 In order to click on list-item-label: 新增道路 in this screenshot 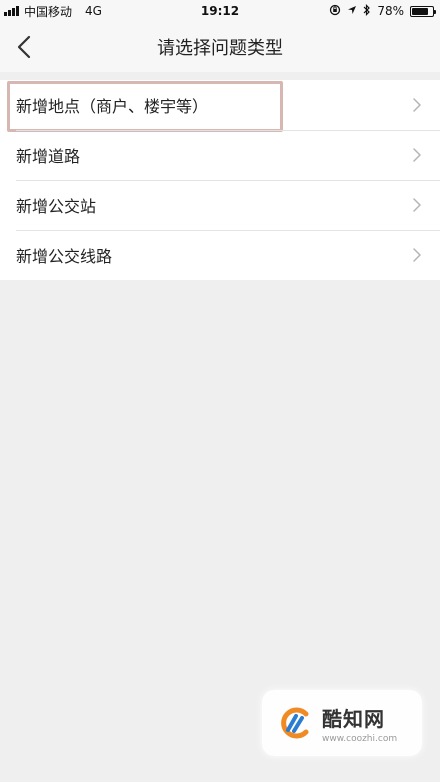, I will do `click(48, 156)`.